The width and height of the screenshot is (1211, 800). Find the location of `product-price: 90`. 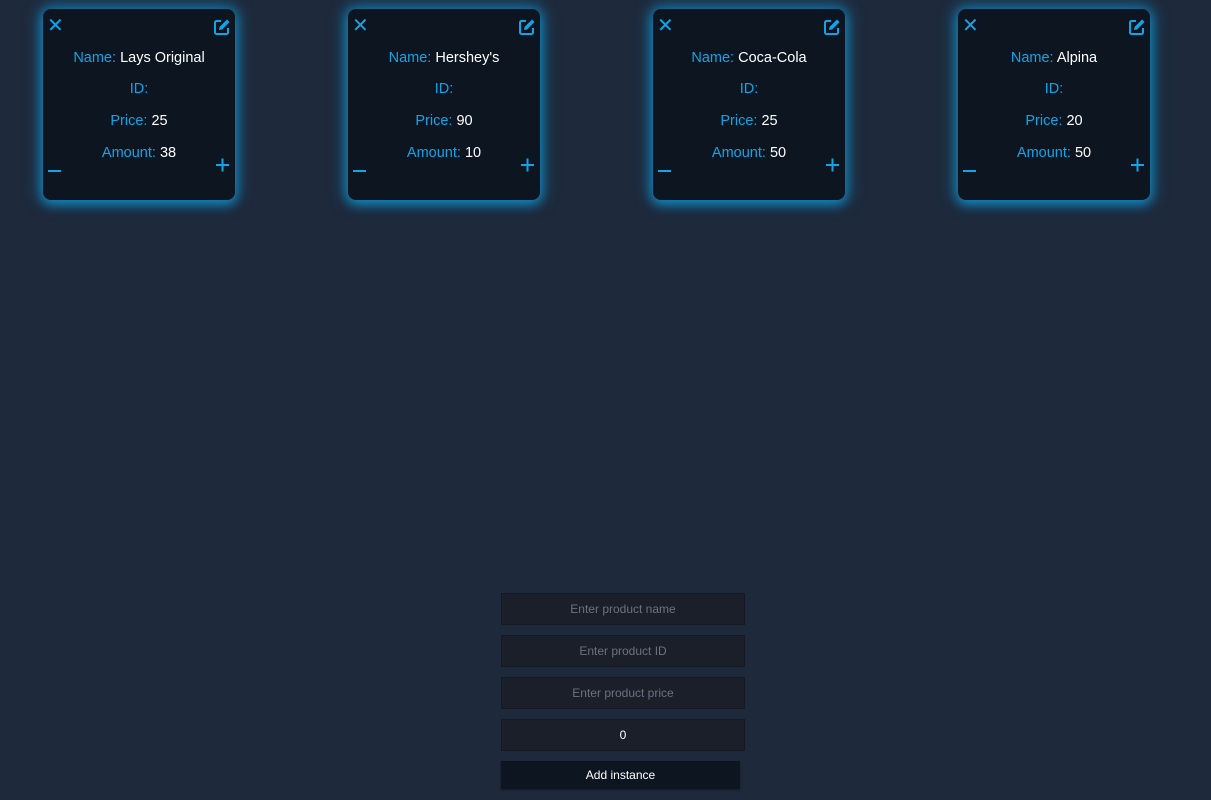

product-price: 90 is located at coordinates (464, 121).